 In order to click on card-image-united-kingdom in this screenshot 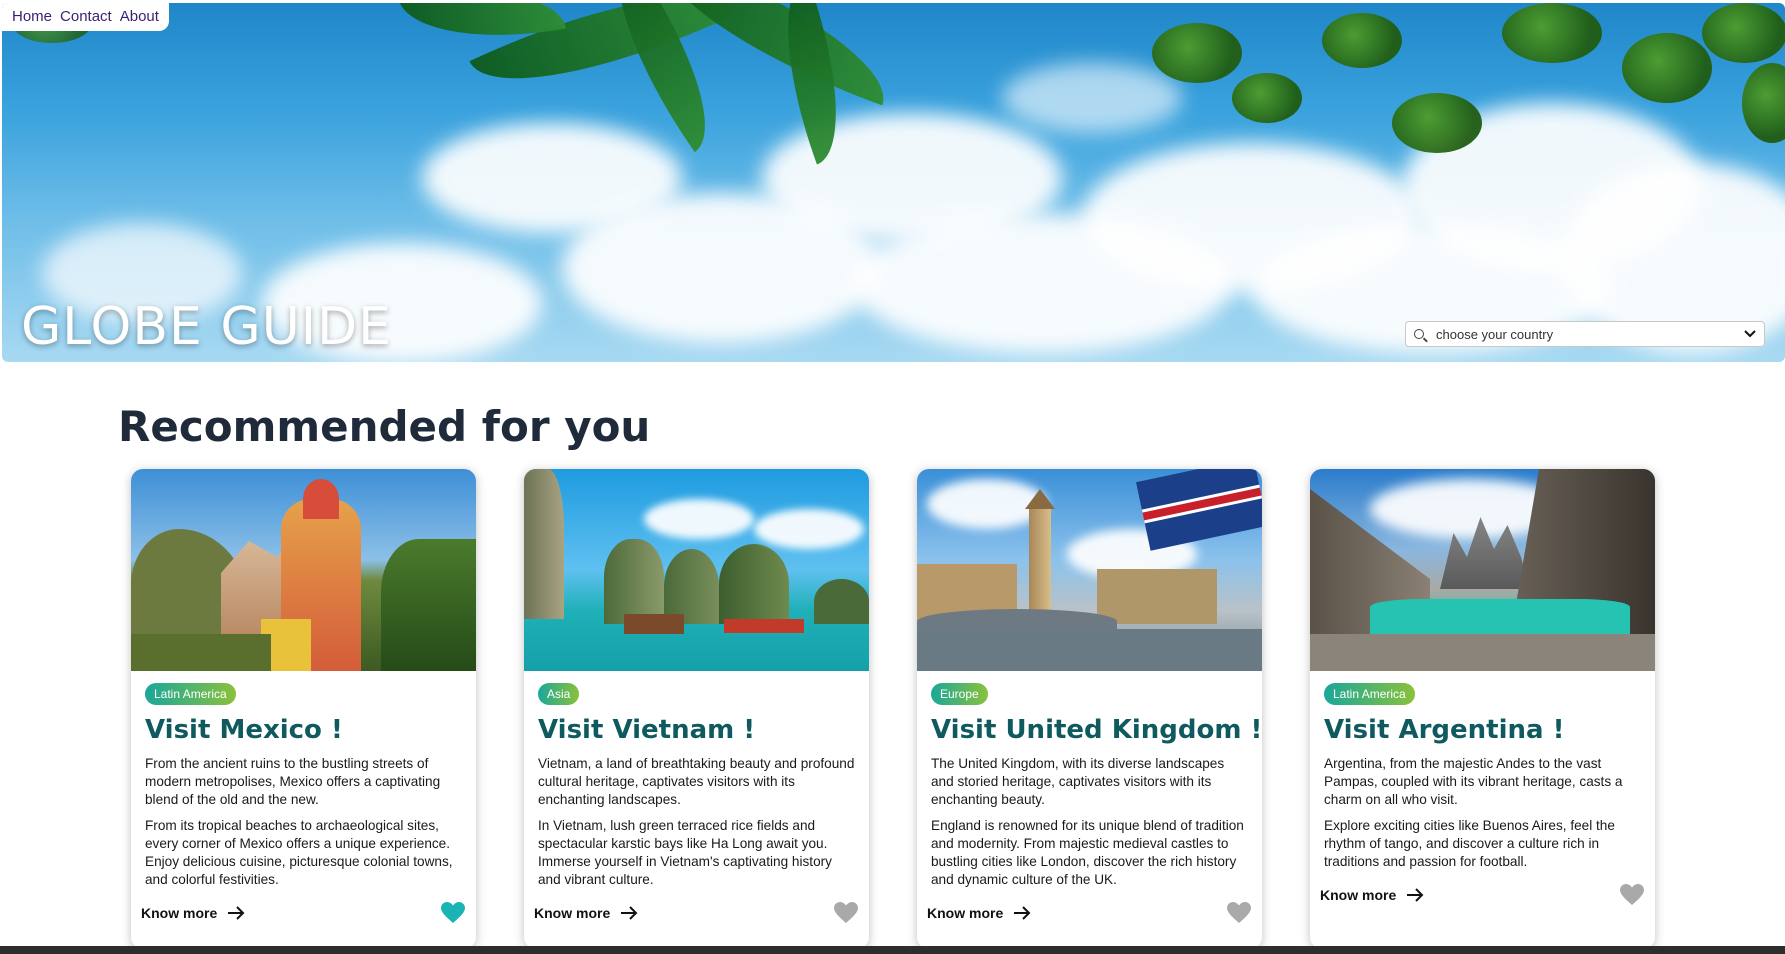, I will do `click(1089, 570)`.